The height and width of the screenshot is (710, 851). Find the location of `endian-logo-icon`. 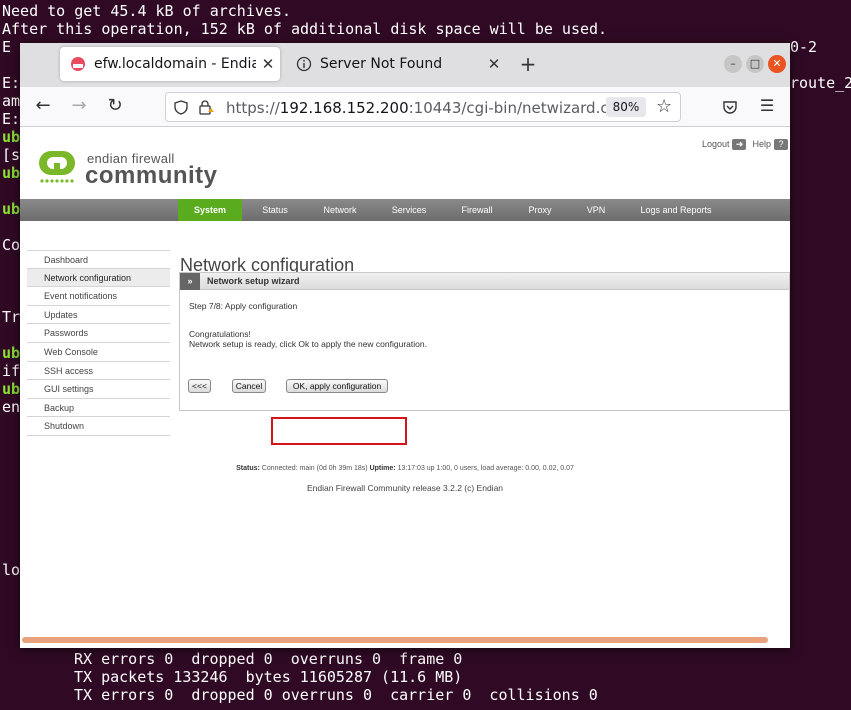

endian-logo-icon is located at coordinates (57, 167).